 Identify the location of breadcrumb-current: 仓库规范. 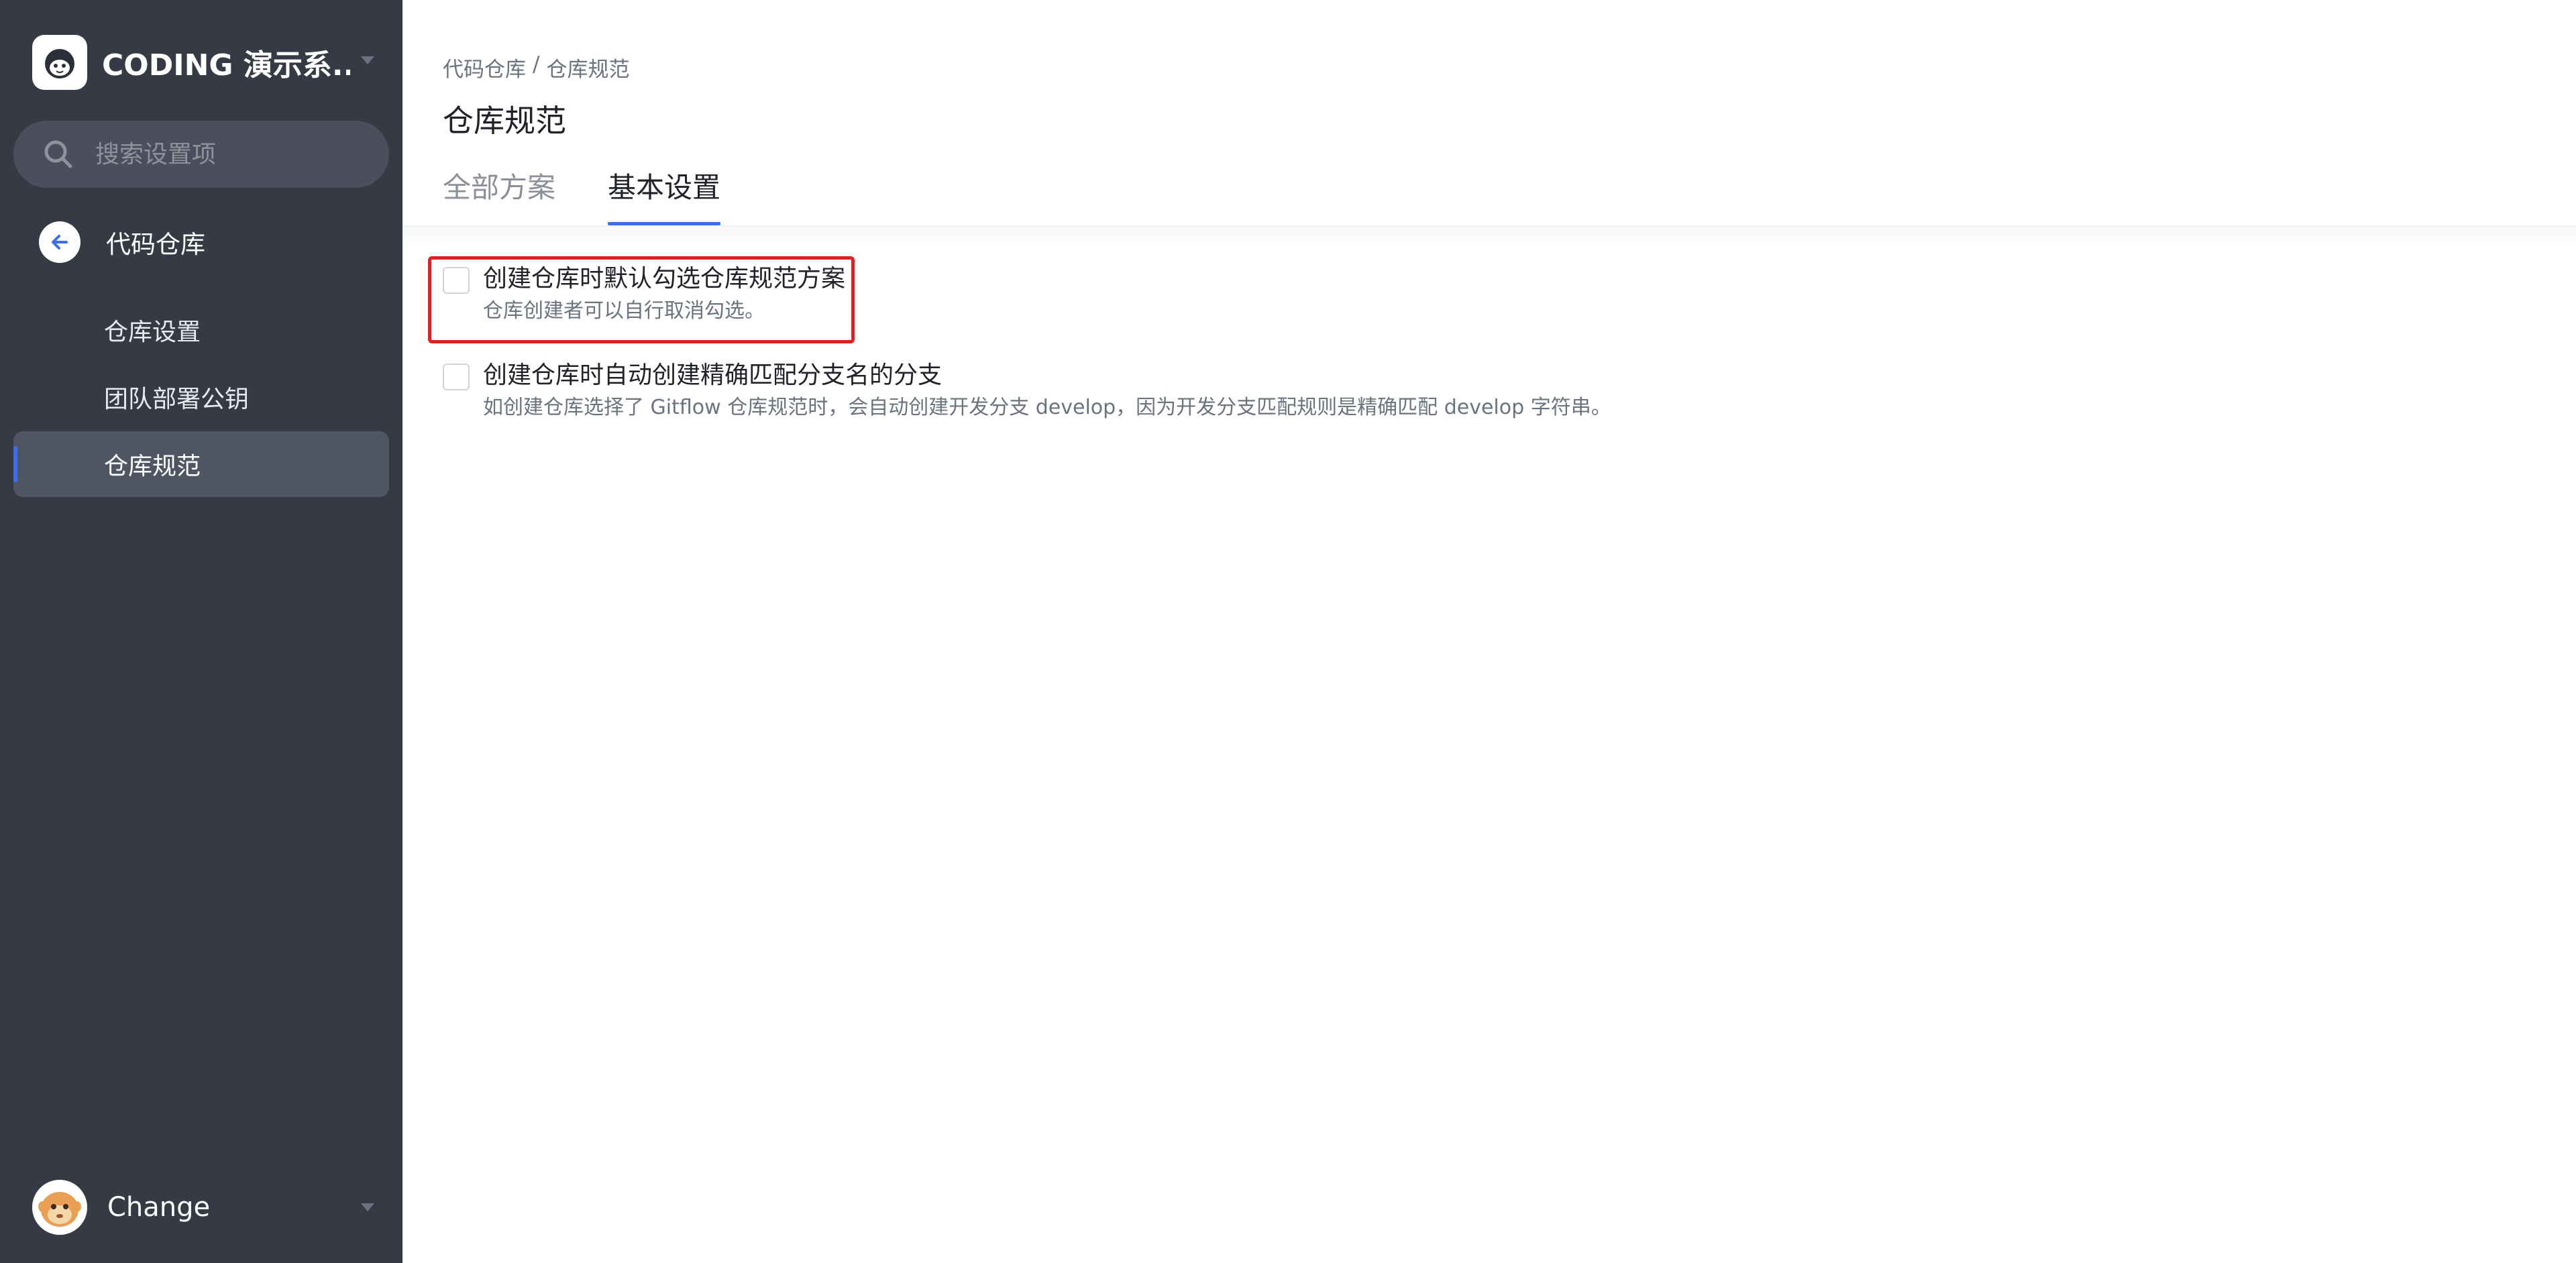
(588, 70).